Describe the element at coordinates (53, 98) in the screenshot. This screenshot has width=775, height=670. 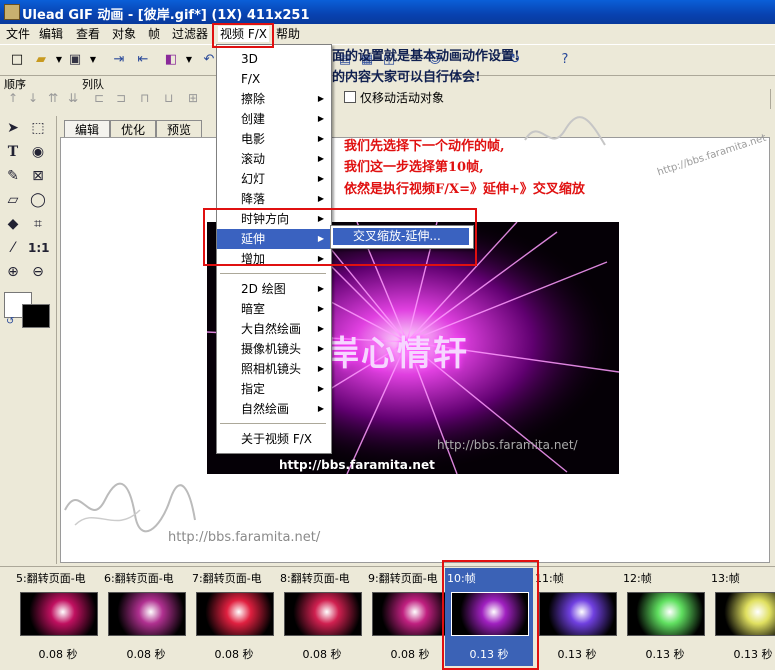
I see `move-top-icon: ⇈` at that location.